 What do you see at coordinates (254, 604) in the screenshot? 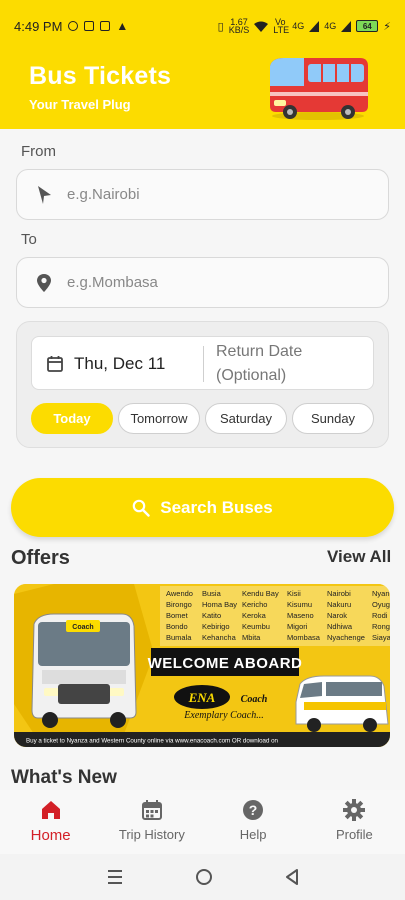
I see `town-name: Kericho` at bounding box center [254, 604].